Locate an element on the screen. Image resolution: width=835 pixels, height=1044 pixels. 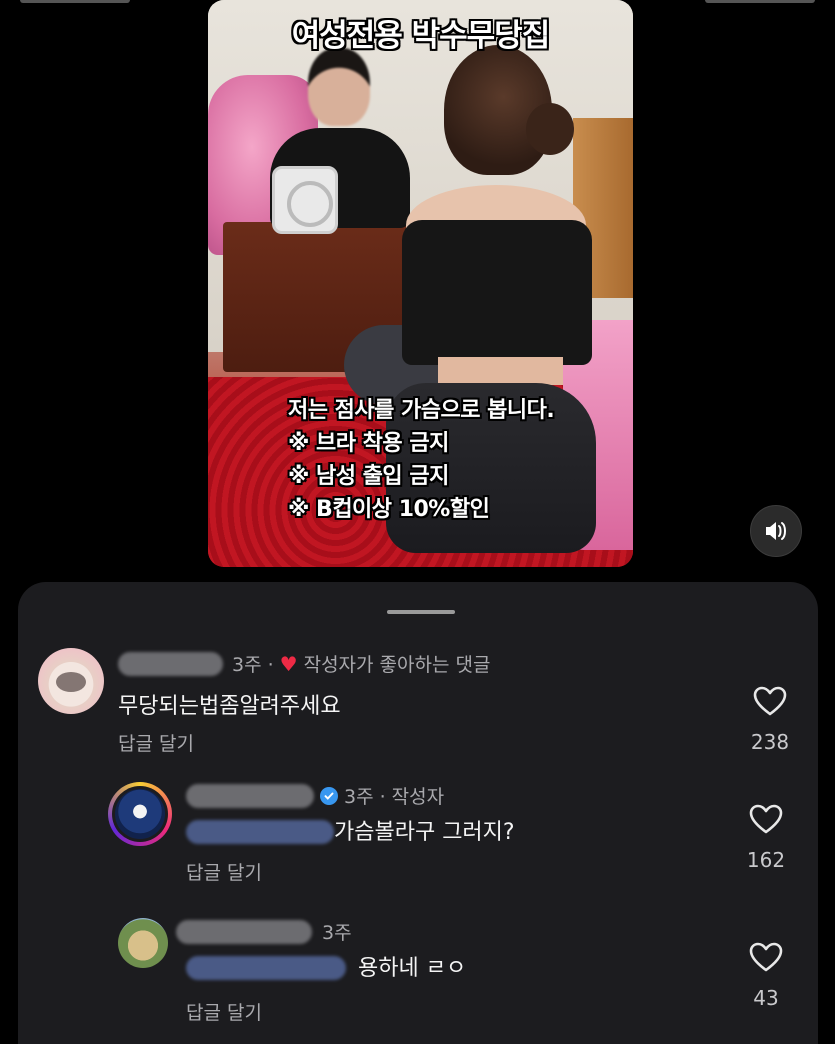
caption-line: 저는 점사를 가슴으로 봅니다. is located at coordinates (421, 410).